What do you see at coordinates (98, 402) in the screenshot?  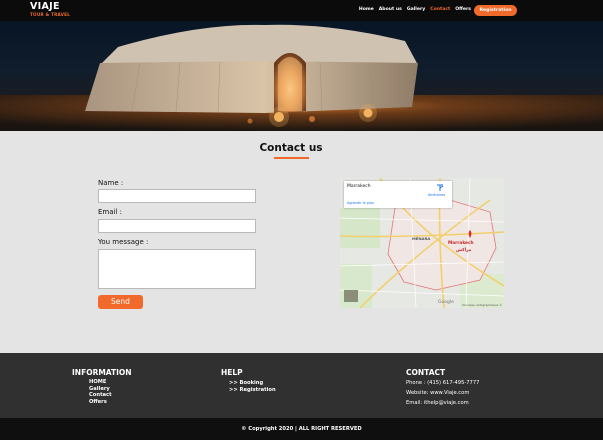 I see `footer-link-offers: Offers` at bounding box center [98, 402].